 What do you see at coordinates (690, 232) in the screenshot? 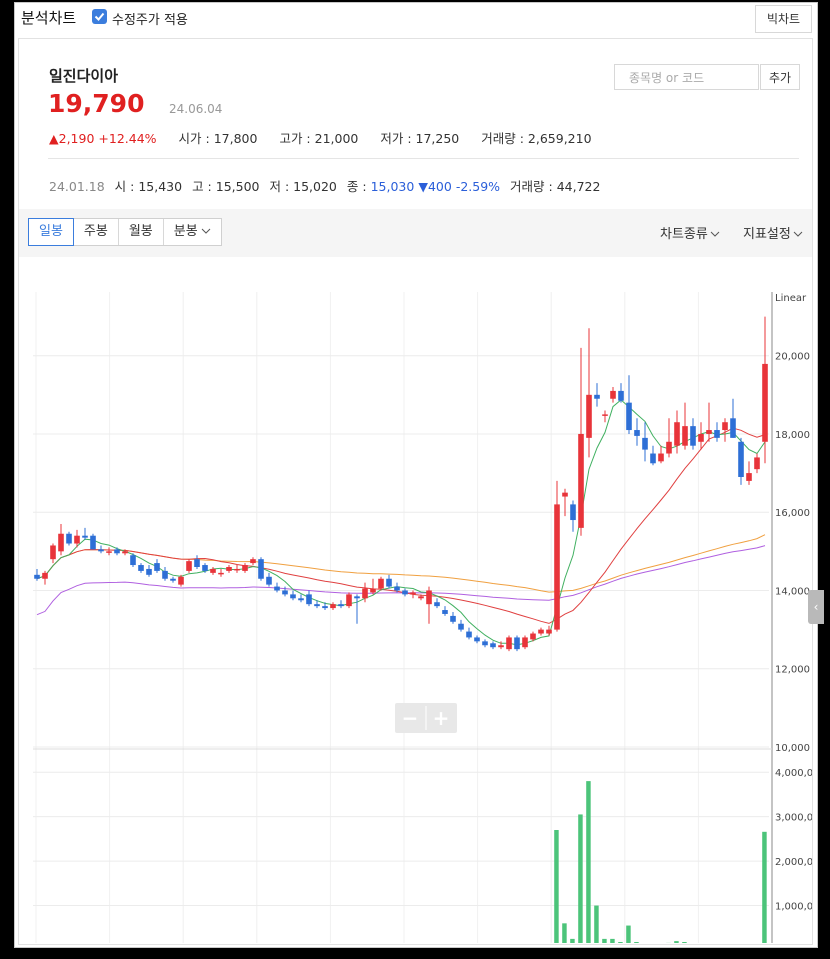
I see `chart-type-dropdown: 차트종류` at bounding box center [690, 232].